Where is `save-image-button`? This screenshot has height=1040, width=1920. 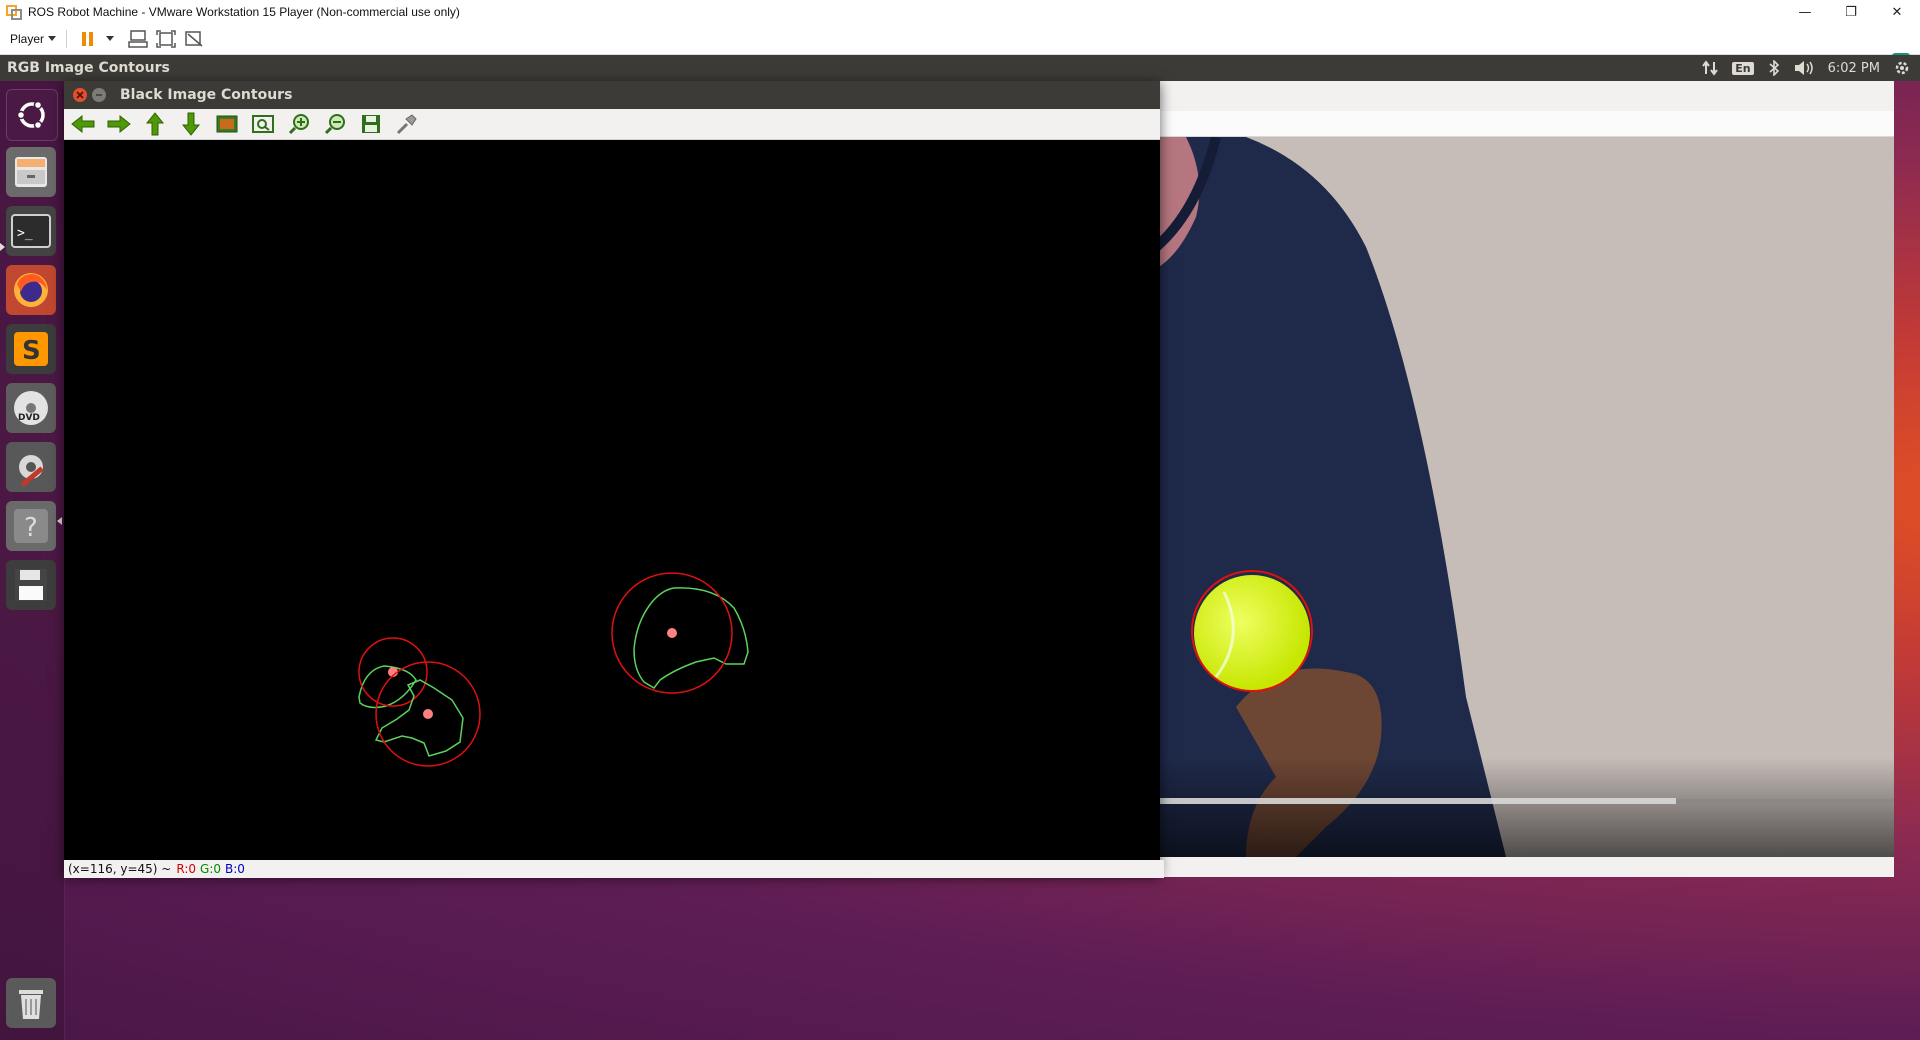
save-image-button is located at coordinates (371, 124).